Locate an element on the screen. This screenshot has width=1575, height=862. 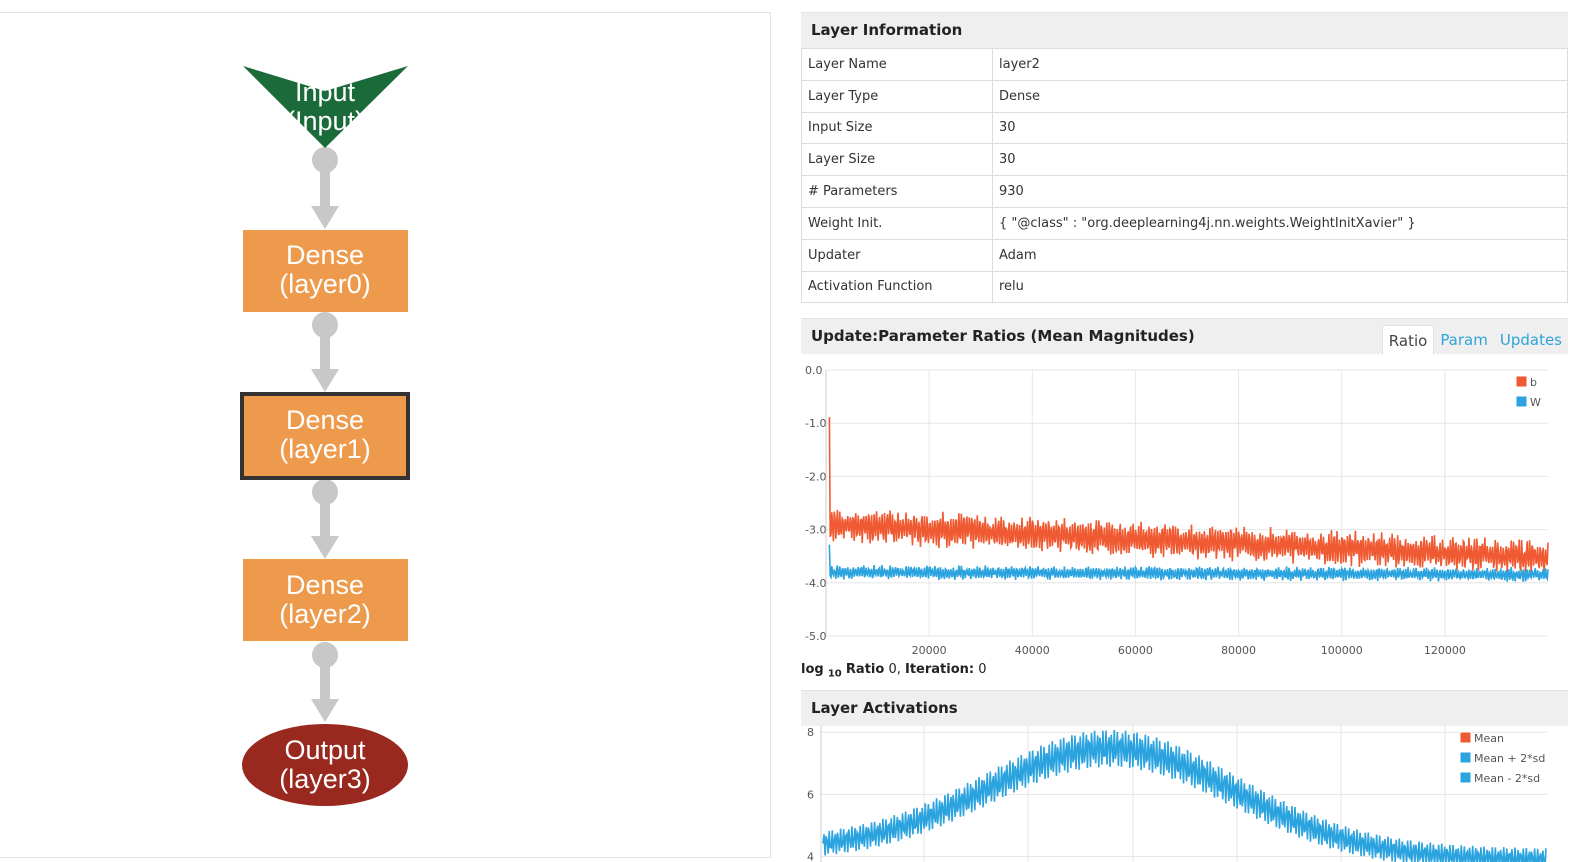
node-output-name: Output is located at coordinates (325, 750).